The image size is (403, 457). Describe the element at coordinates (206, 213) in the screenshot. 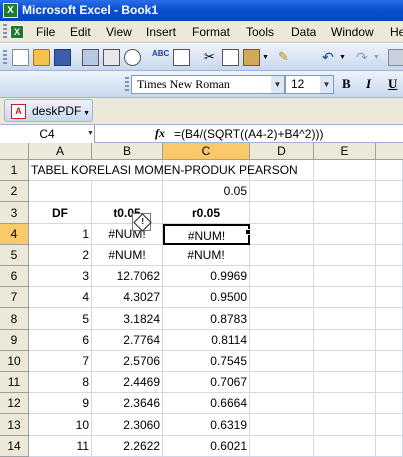

I see `cell-c3: r0.05` at that location.